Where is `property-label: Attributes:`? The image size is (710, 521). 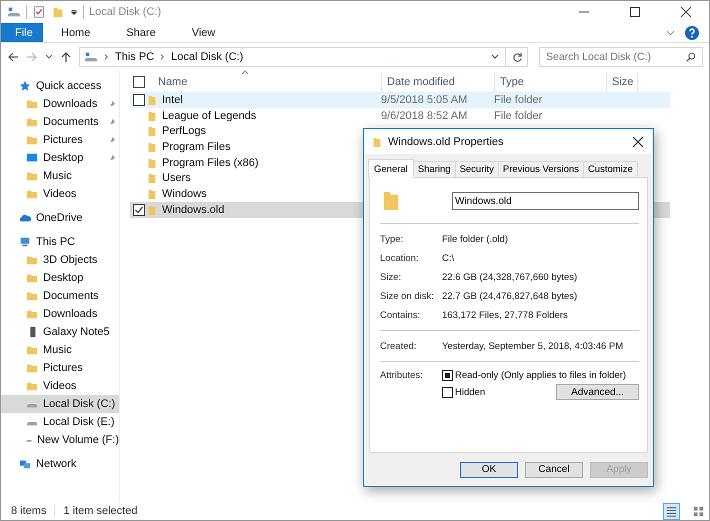
property-label: Attributes: is located at coordinates (402, 375).